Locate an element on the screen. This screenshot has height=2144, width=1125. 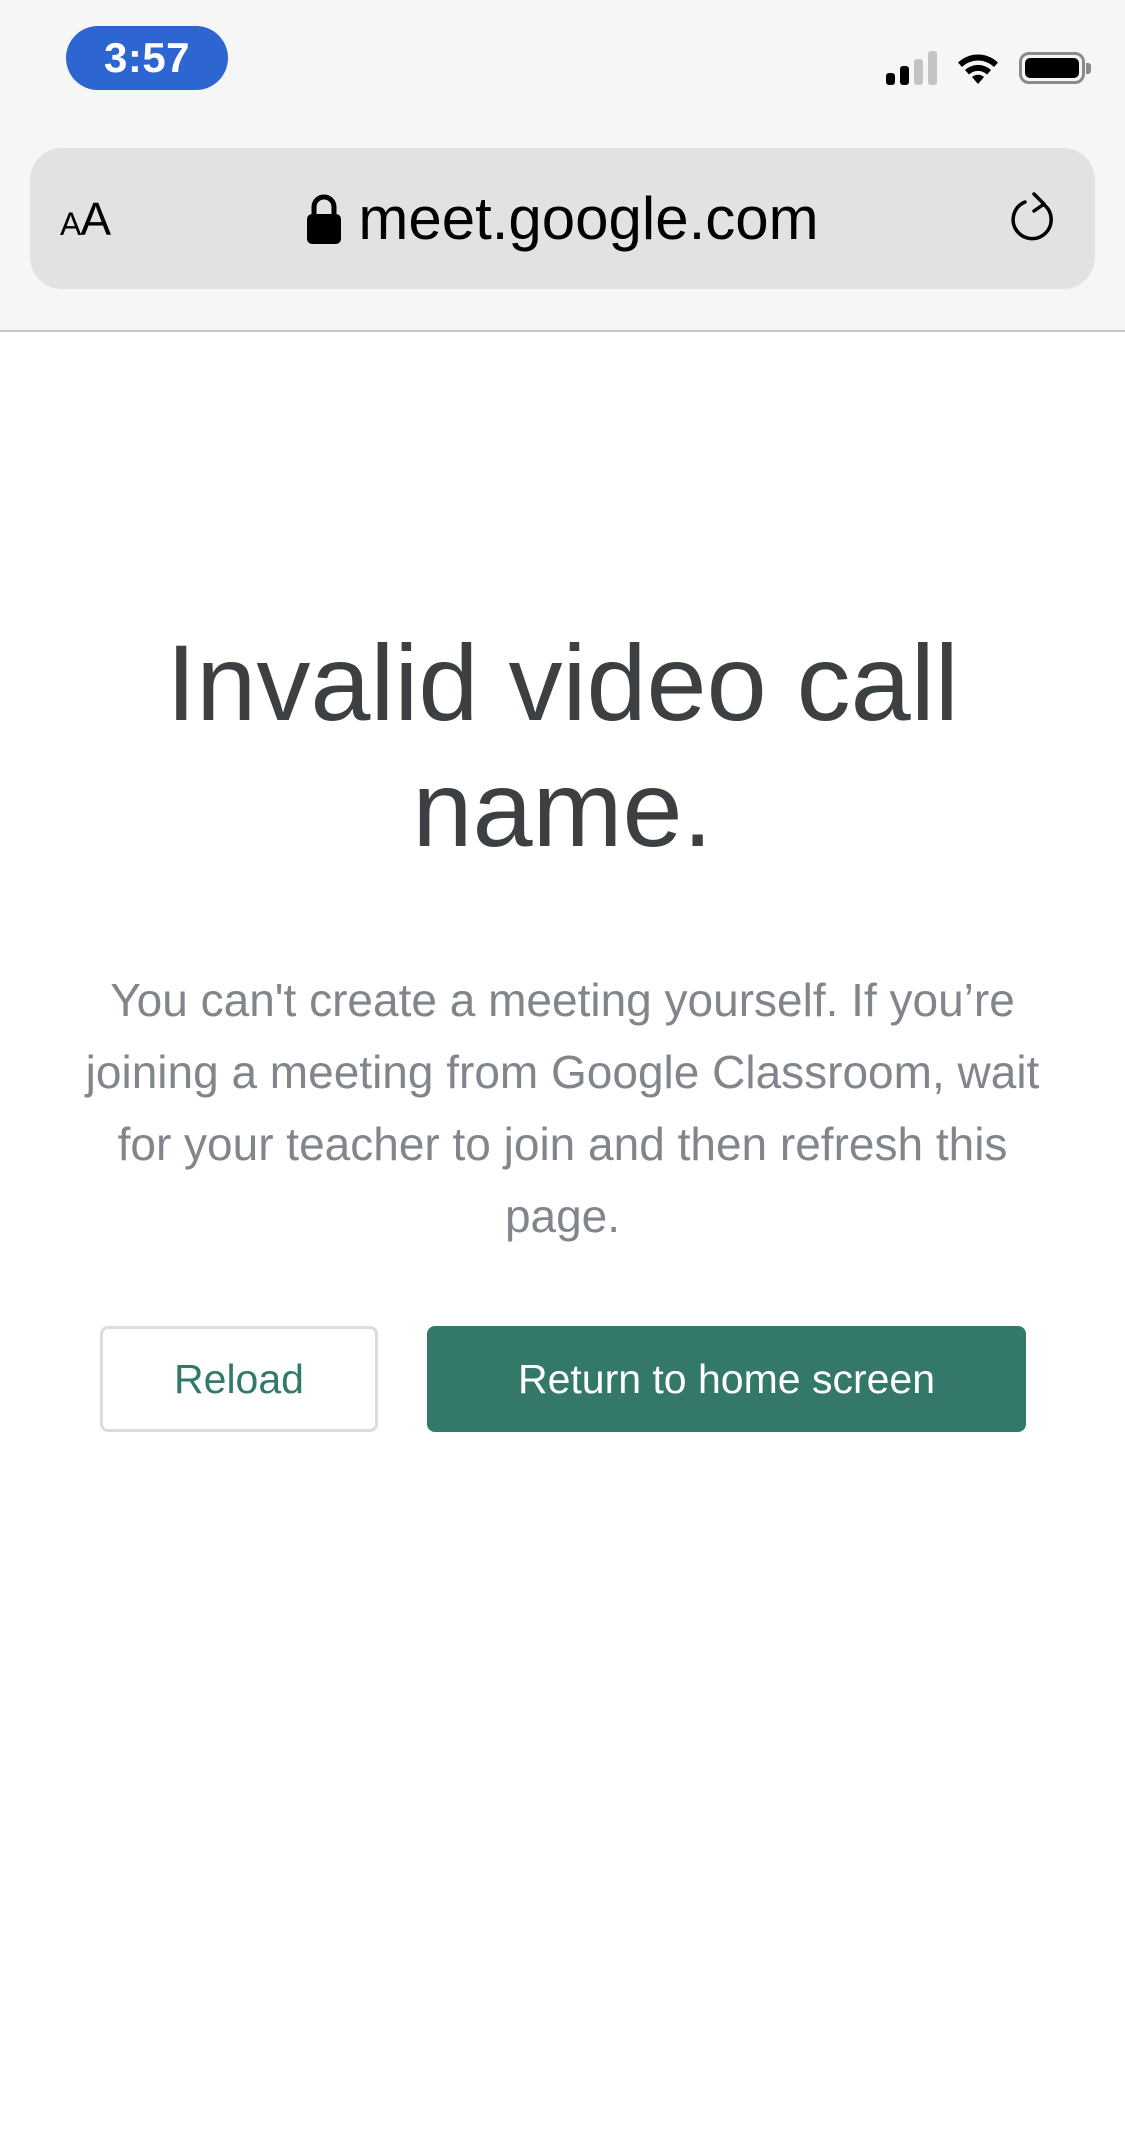
url-display: meet.google.com is located at coordinates (562, 218).